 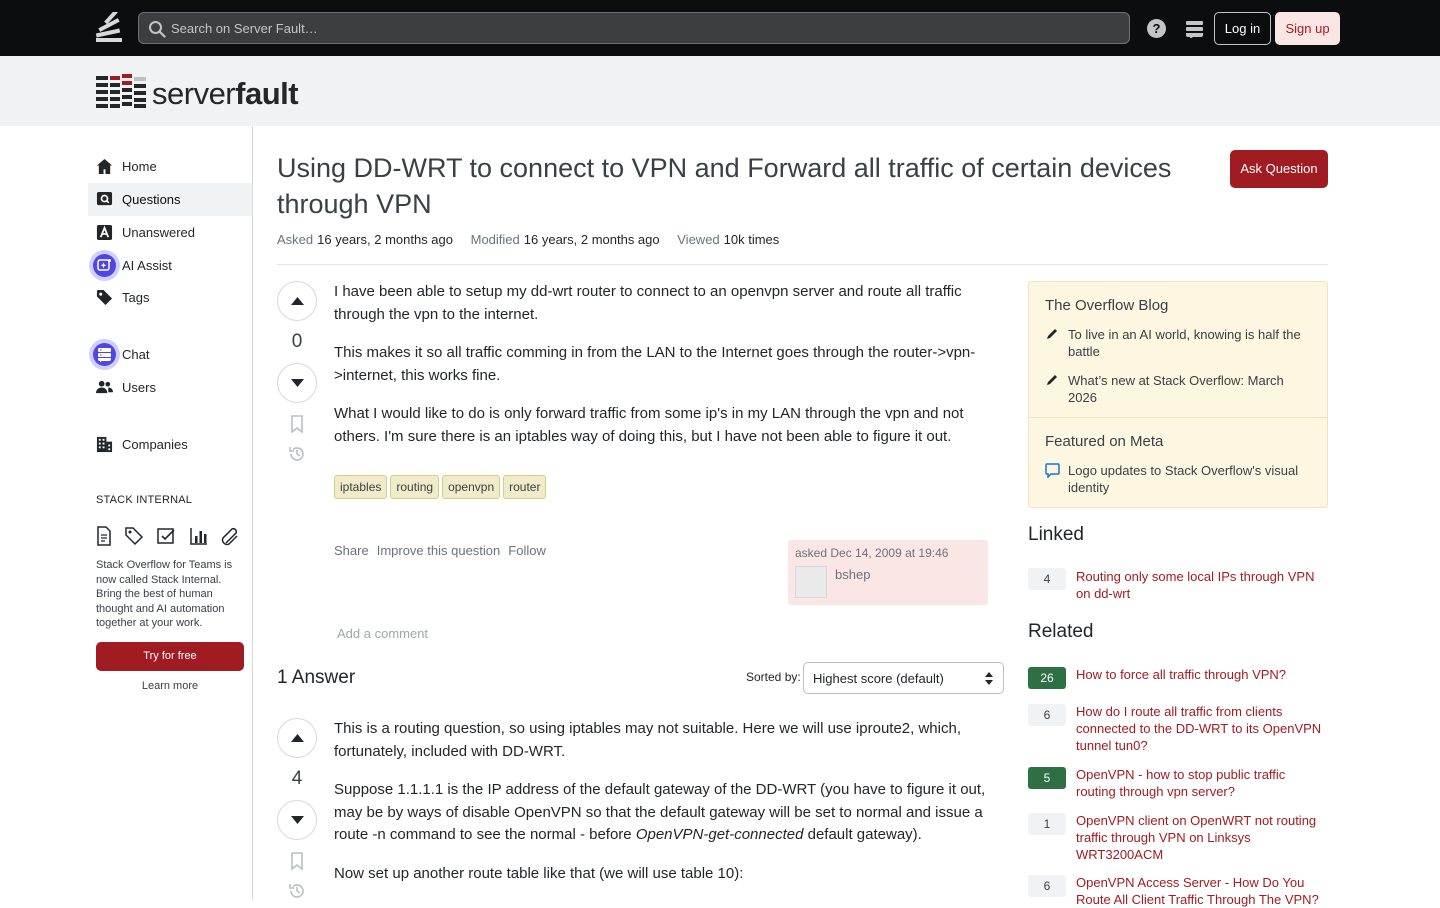 What do you see at coordinates (316, 677) in the screenshot?
I see `answers-heading: 1 Answer` at bounding box center [316, 677].